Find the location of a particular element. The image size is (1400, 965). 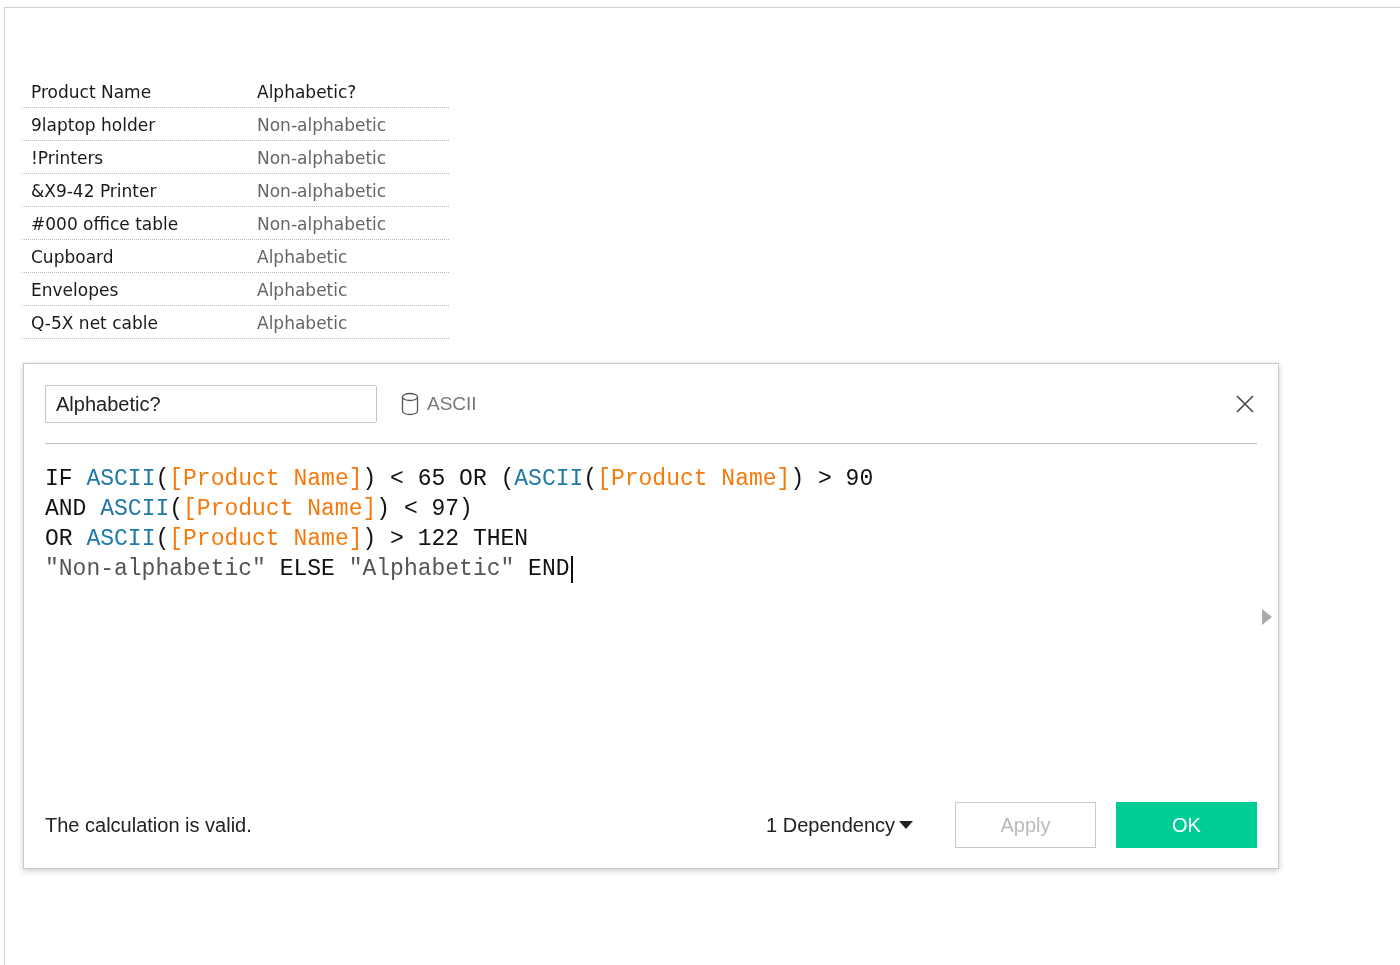

database-icon is located at coordinates (410, 404).